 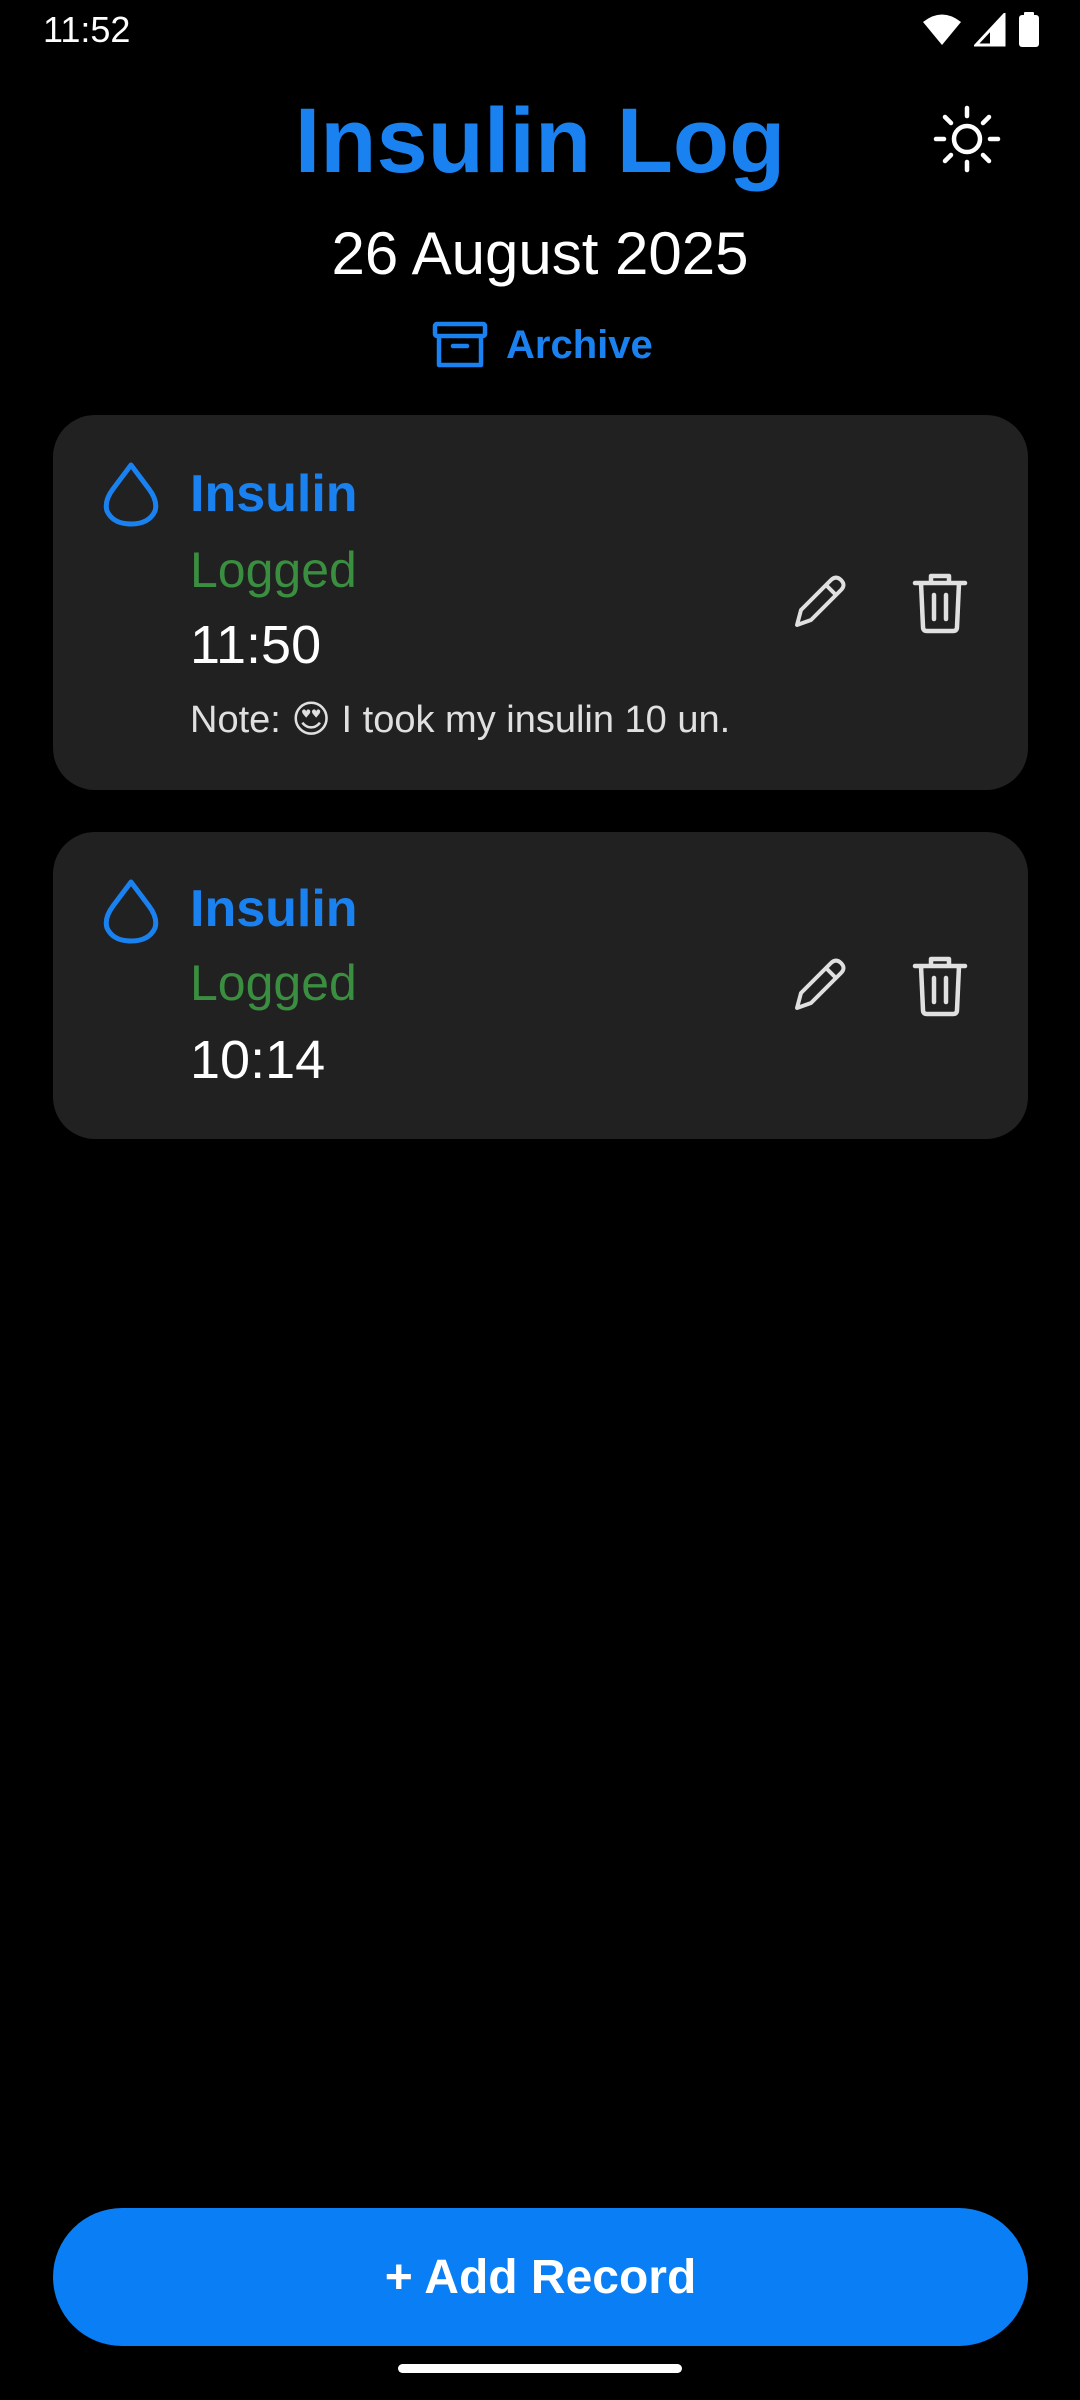 What do you see at coordinates (540, 2368) in the screenshot?
I see `home-indicator` at bounding box center [540, 2368].